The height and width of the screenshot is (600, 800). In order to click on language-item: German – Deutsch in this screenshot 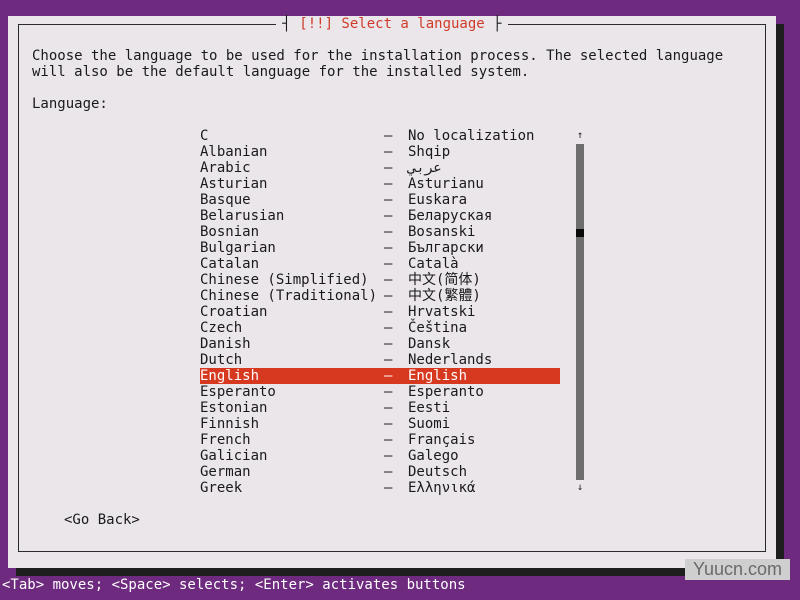, I will do `click(380, 472)`.